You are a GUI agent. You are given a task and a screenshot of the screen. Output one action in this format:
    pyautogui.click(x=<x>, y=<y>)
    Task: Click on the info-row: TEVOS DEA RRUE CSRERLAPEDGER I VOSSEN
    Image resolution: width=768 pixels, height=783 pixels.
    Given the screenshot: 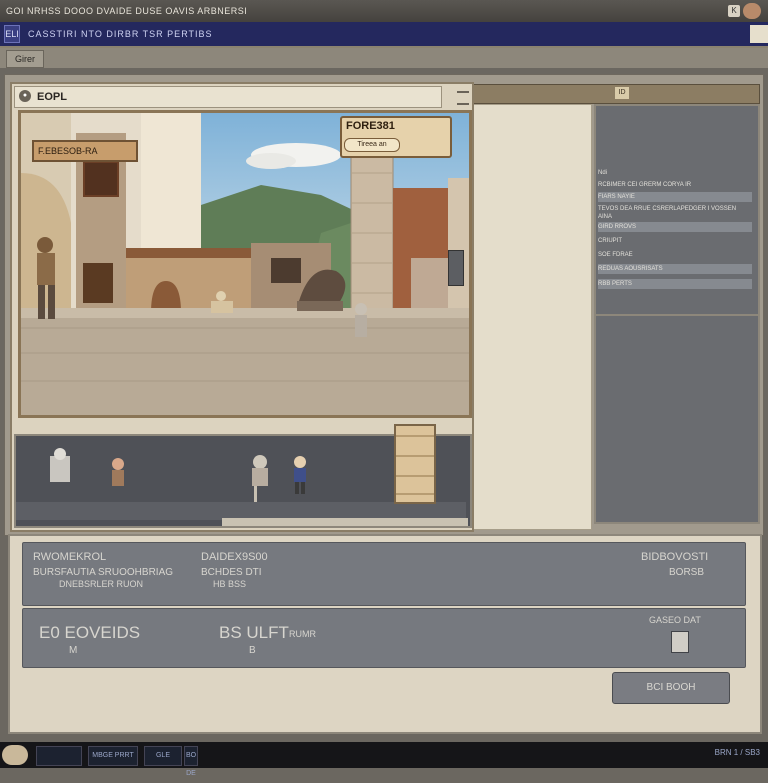 What is the action you would take?
    pyautogui.click(x=667, y=209)
    